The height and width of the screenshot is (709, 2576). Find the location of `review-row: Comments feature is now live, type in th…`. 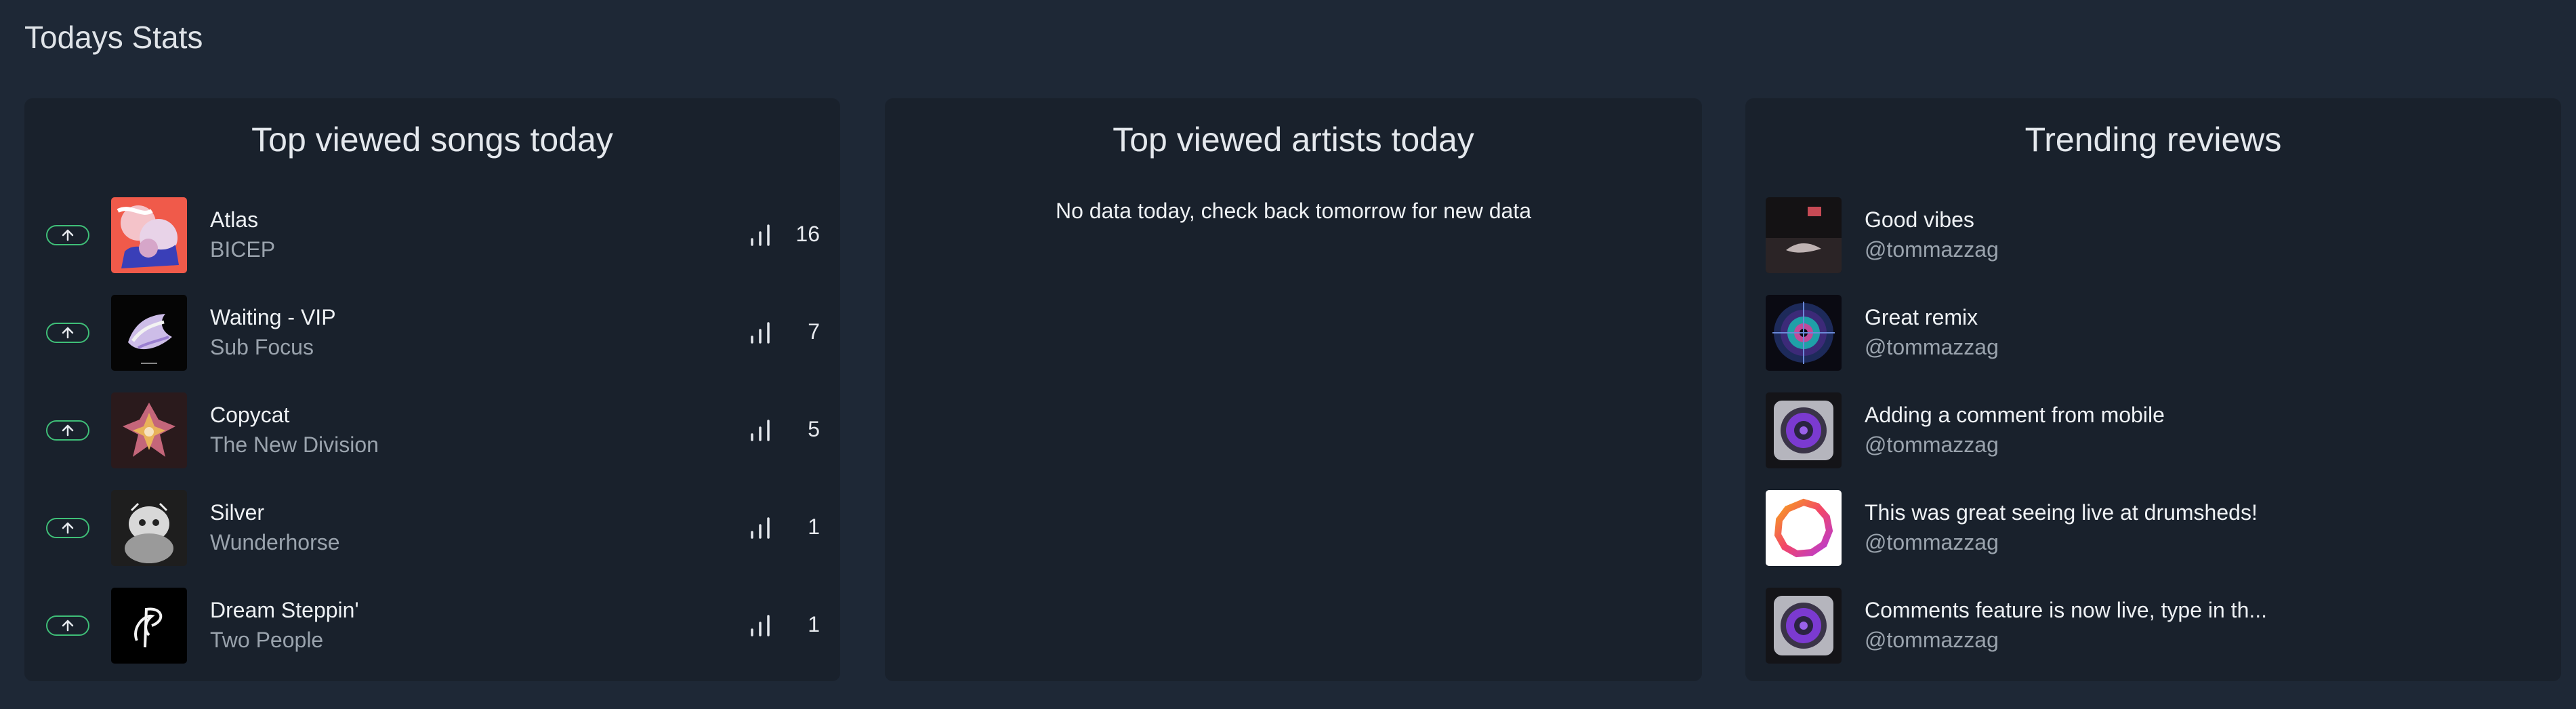

review-row: Comments feature is now live, type in th… is located at coordinates (2153, 632).